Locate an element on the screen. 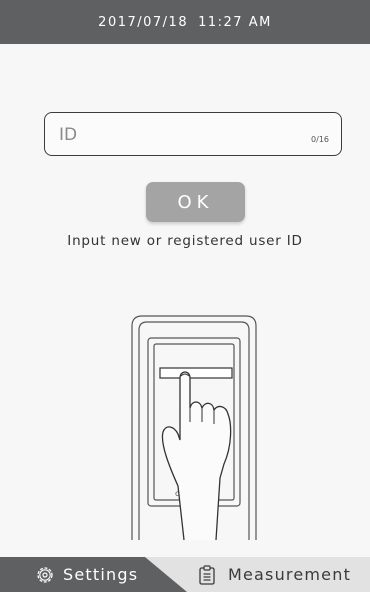 The width and height of the screenshot is (370, 592). gear-icon is located at coordinates (45, 574).